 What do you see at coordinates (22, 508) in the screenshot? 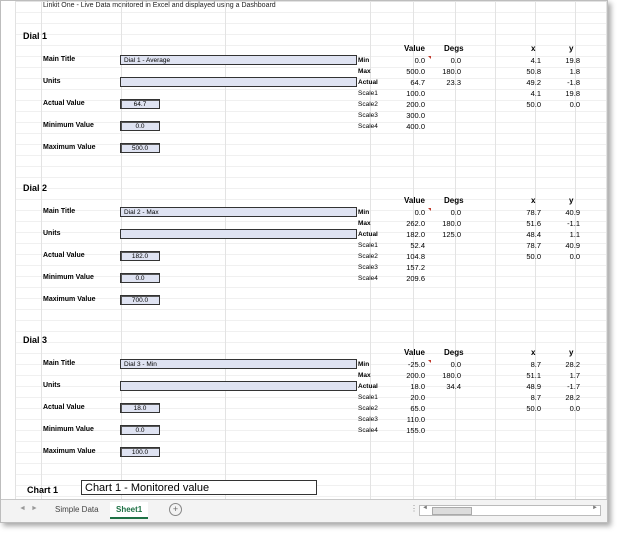
I see `scroll-tabs-left-icon: ◄` at bounding box center [22, 508].